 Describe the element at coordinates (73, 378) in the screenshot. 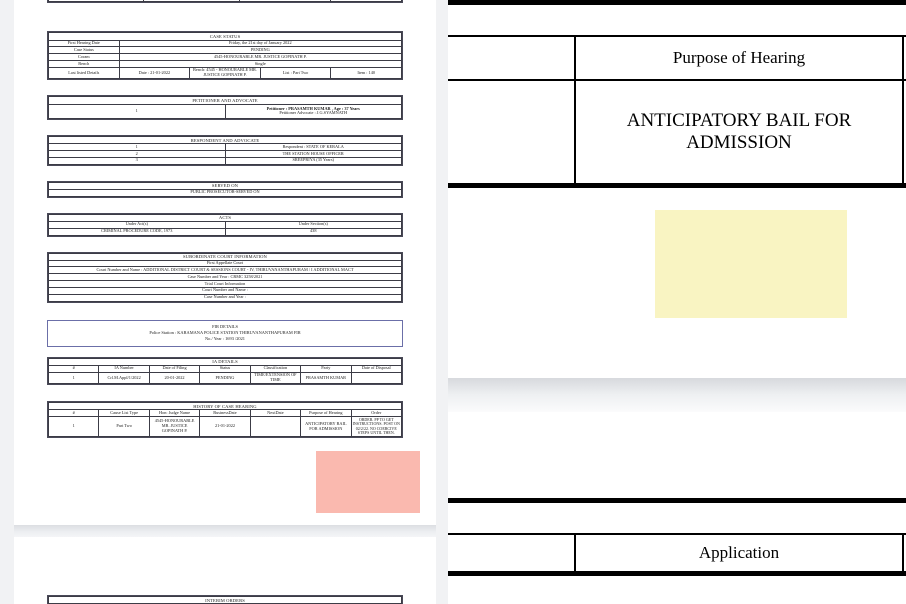

I see `ia-cell-index: 1` at that location.